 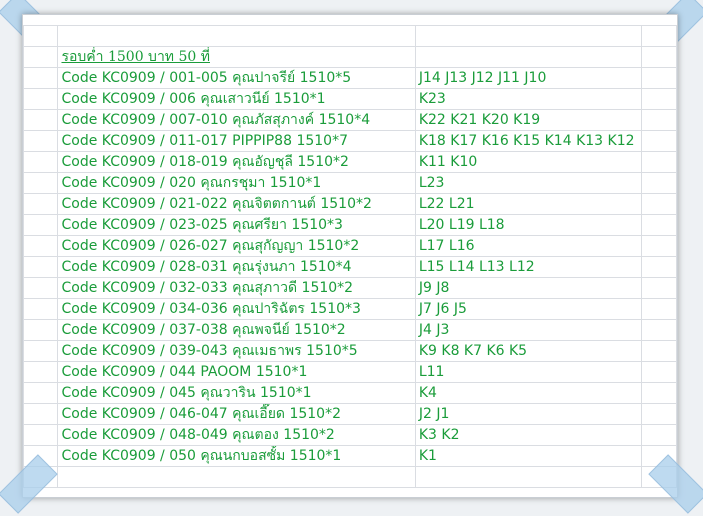 What do you see at coordinates (236, 78) in the screenshot?
I see `order-cell: Code KC0909 / 001-005 คุณปาจรีย์ 1510*5` at bounding box center [236, 78].